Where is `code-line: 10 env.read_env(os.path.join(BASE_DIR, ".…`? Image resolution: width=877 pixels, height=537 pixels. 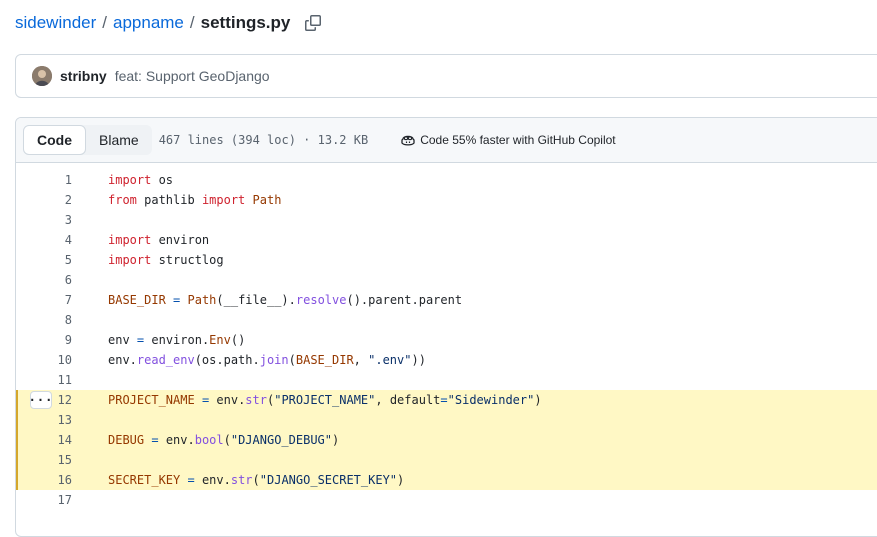 code-line: 10 env.read_env(os.path.join(BASE_DIR, ".… is located at coordinates (446, 360).